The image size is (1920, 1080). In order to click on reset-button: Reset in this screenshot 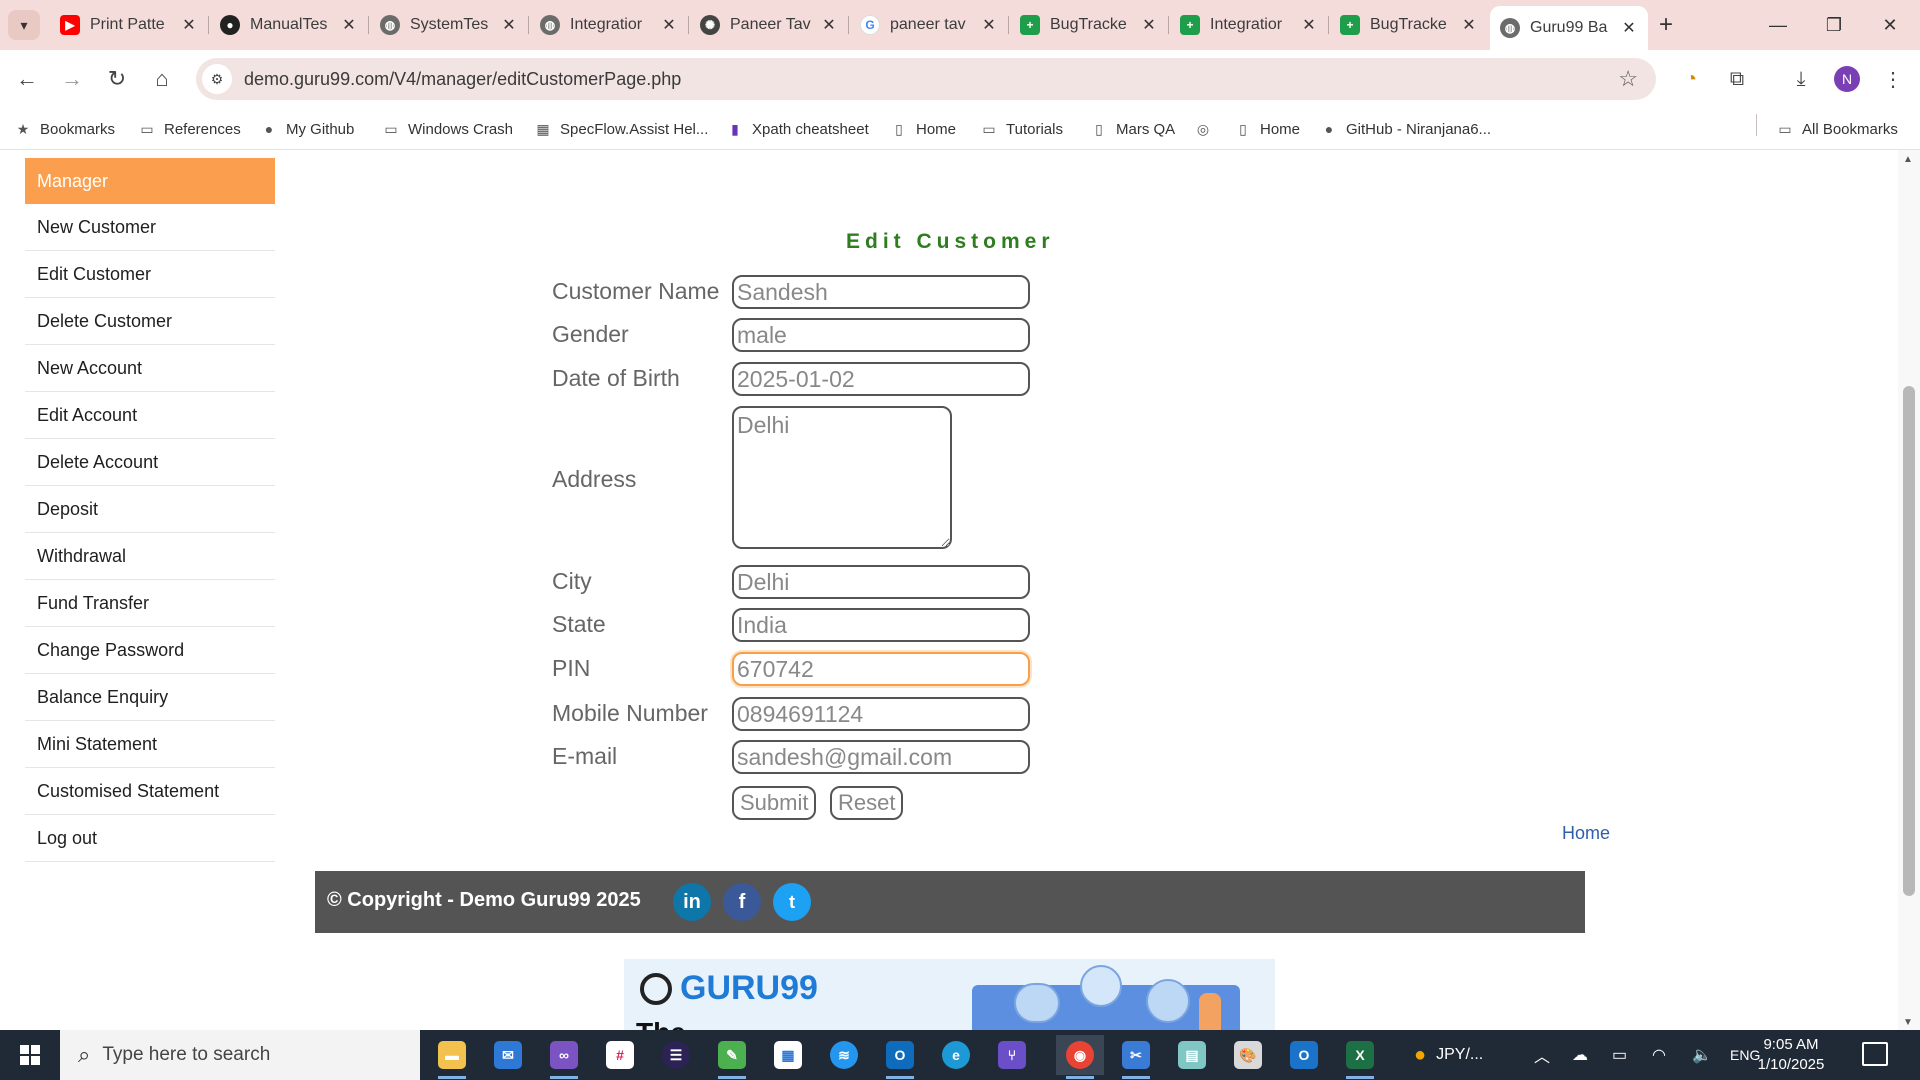, I will do `click(867, 803)`.